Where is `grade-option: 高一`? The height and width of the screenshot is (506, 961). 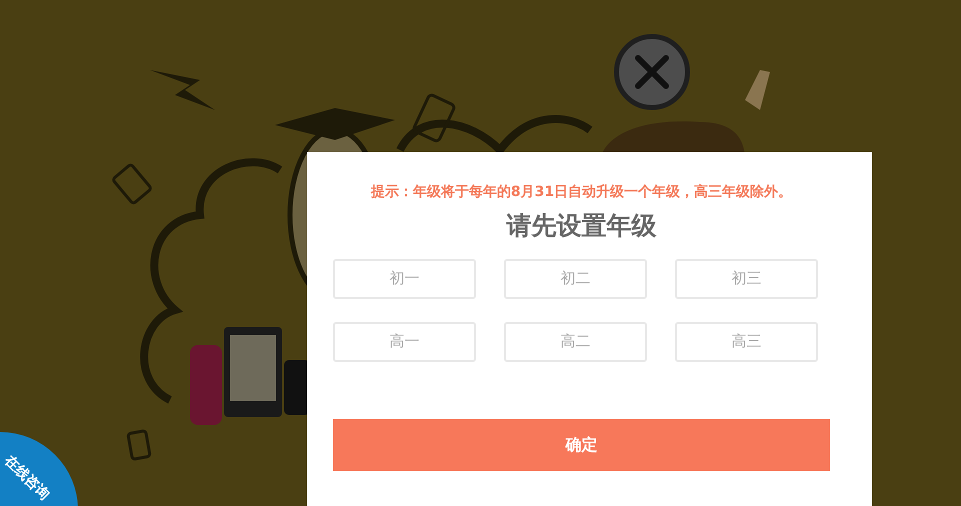 grade-option: 高一 is located at coordinates (404, 342).